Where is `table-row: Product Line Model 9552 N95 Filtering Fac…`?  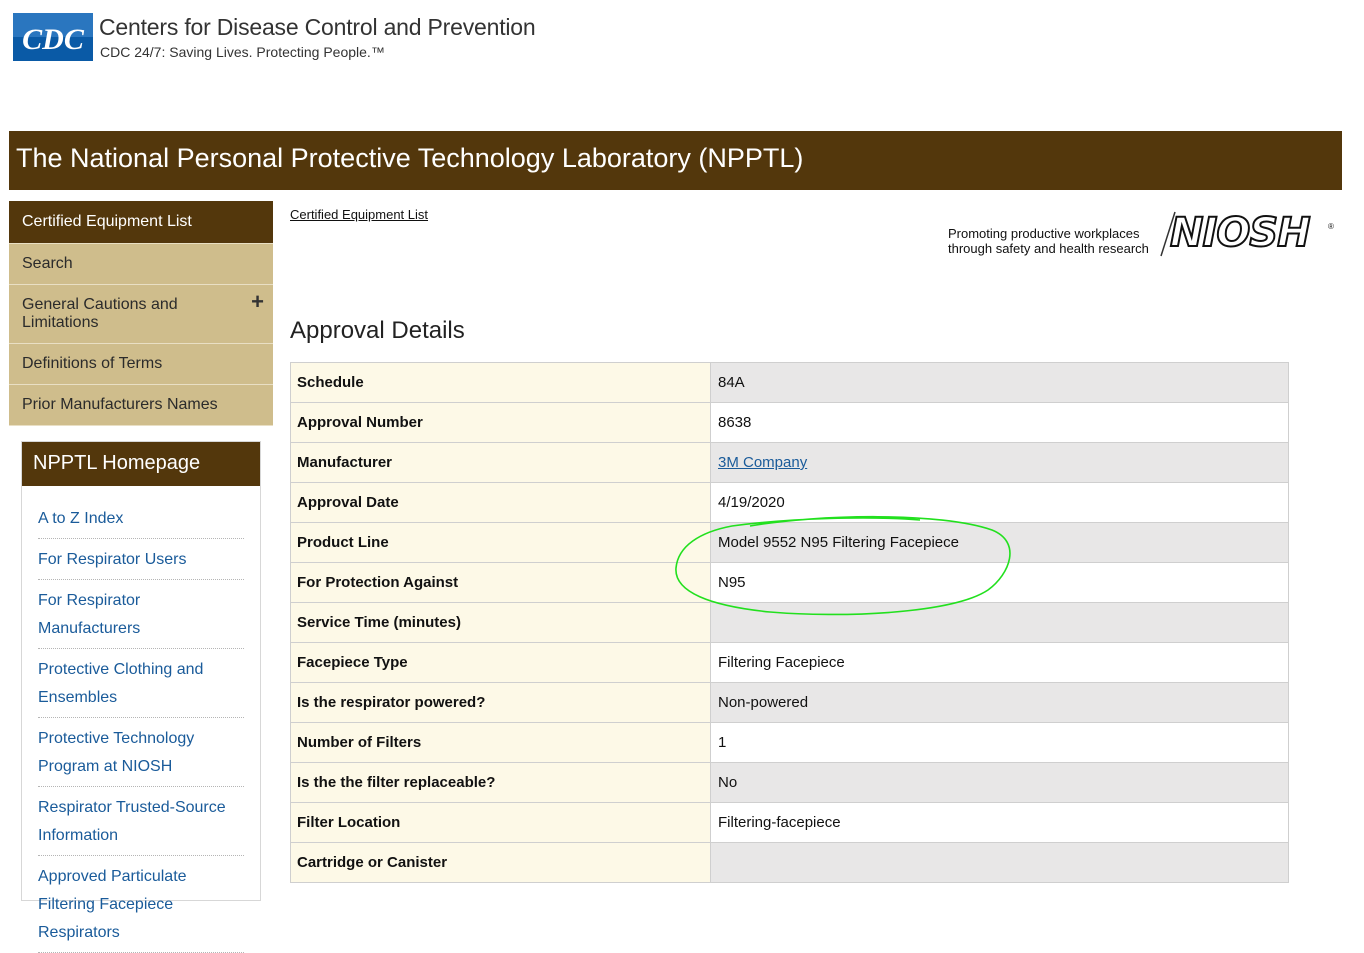 table-row: Product Line Model 9552 N95 Filtering Fac… is located at coordinates (789, 542).